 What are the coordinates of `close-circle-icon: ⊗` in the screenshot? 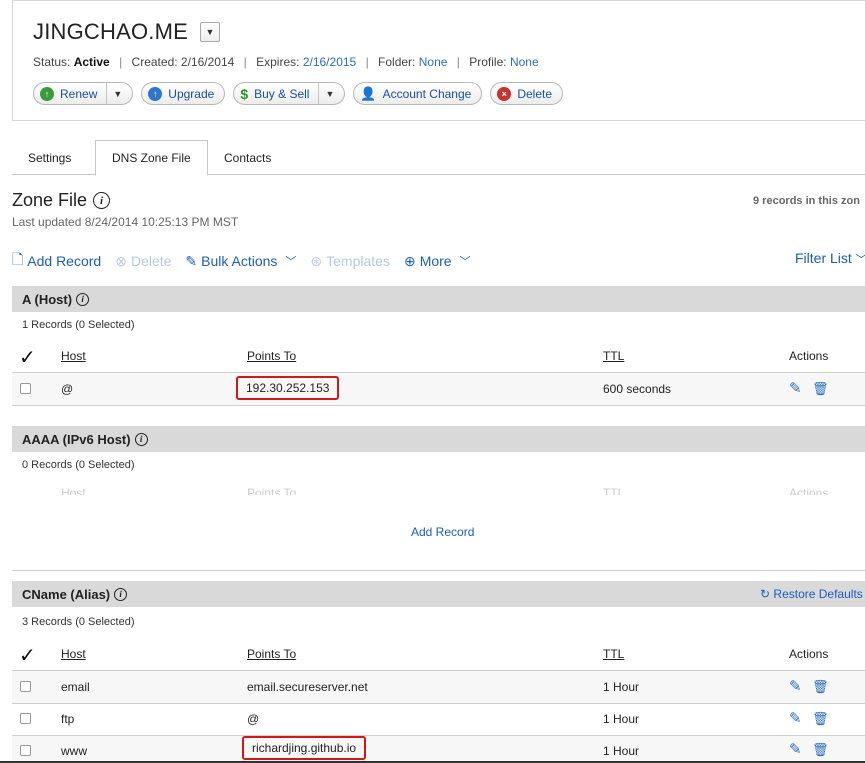 It's located at (121, 260).